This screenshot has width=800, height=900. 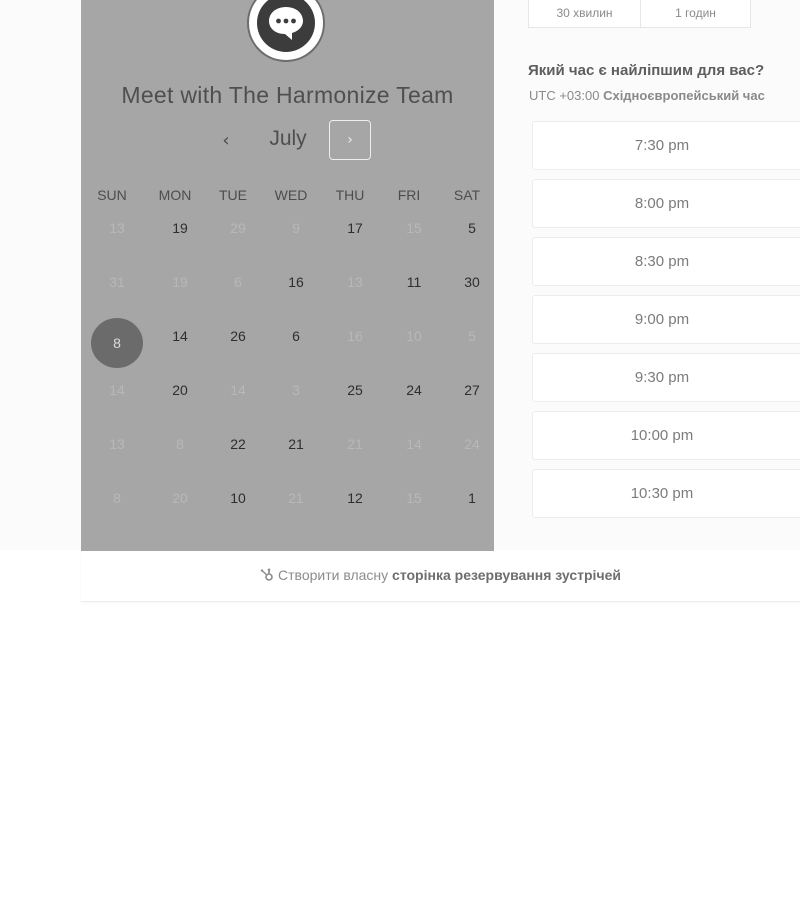 I want to click on hubspot-sprocket-icon, so click(x=267, y=576).